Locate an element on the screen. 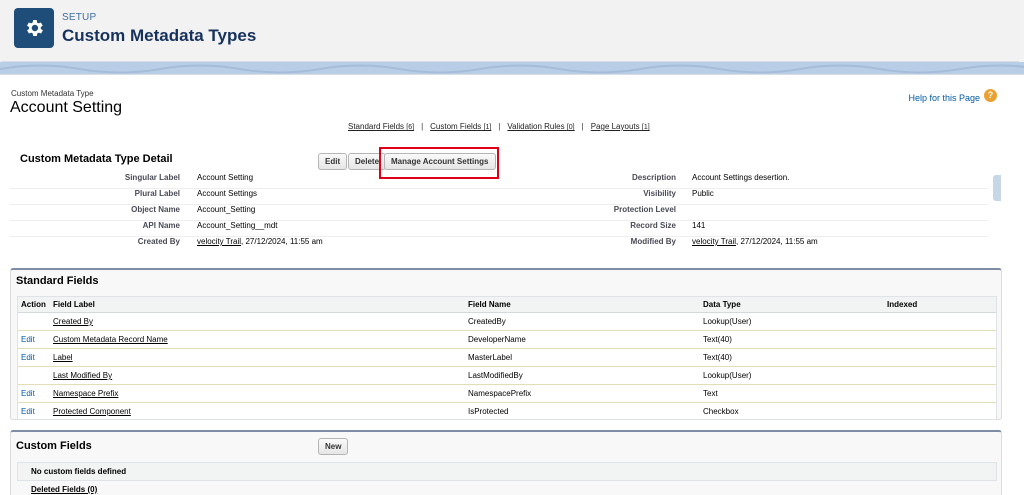 This screenshot has height=495, width=1024. object-eyebrow: Custom Metadata Type is located at coordinates (52, 93).